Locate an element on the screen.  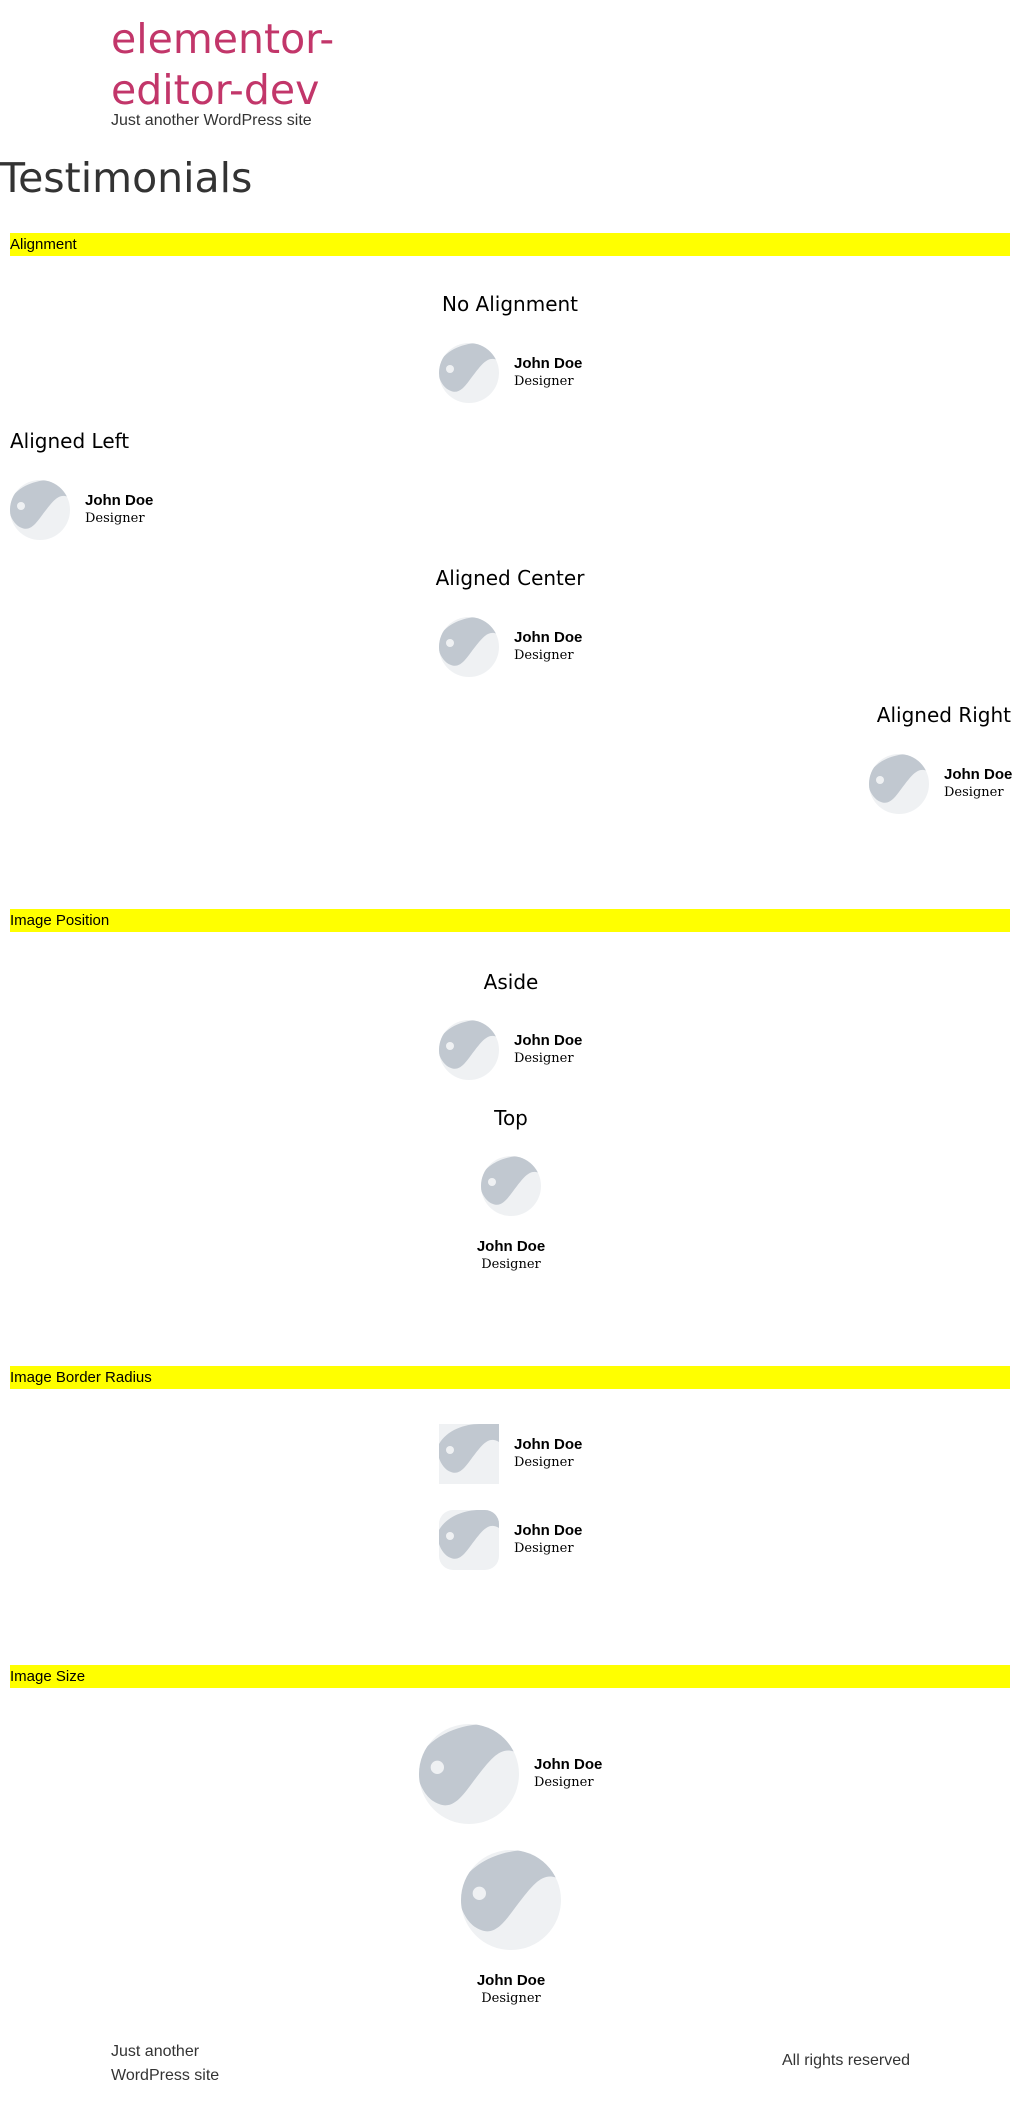
testimonial-image-top: John Doe Designer is located at coordinates (511, 1215).